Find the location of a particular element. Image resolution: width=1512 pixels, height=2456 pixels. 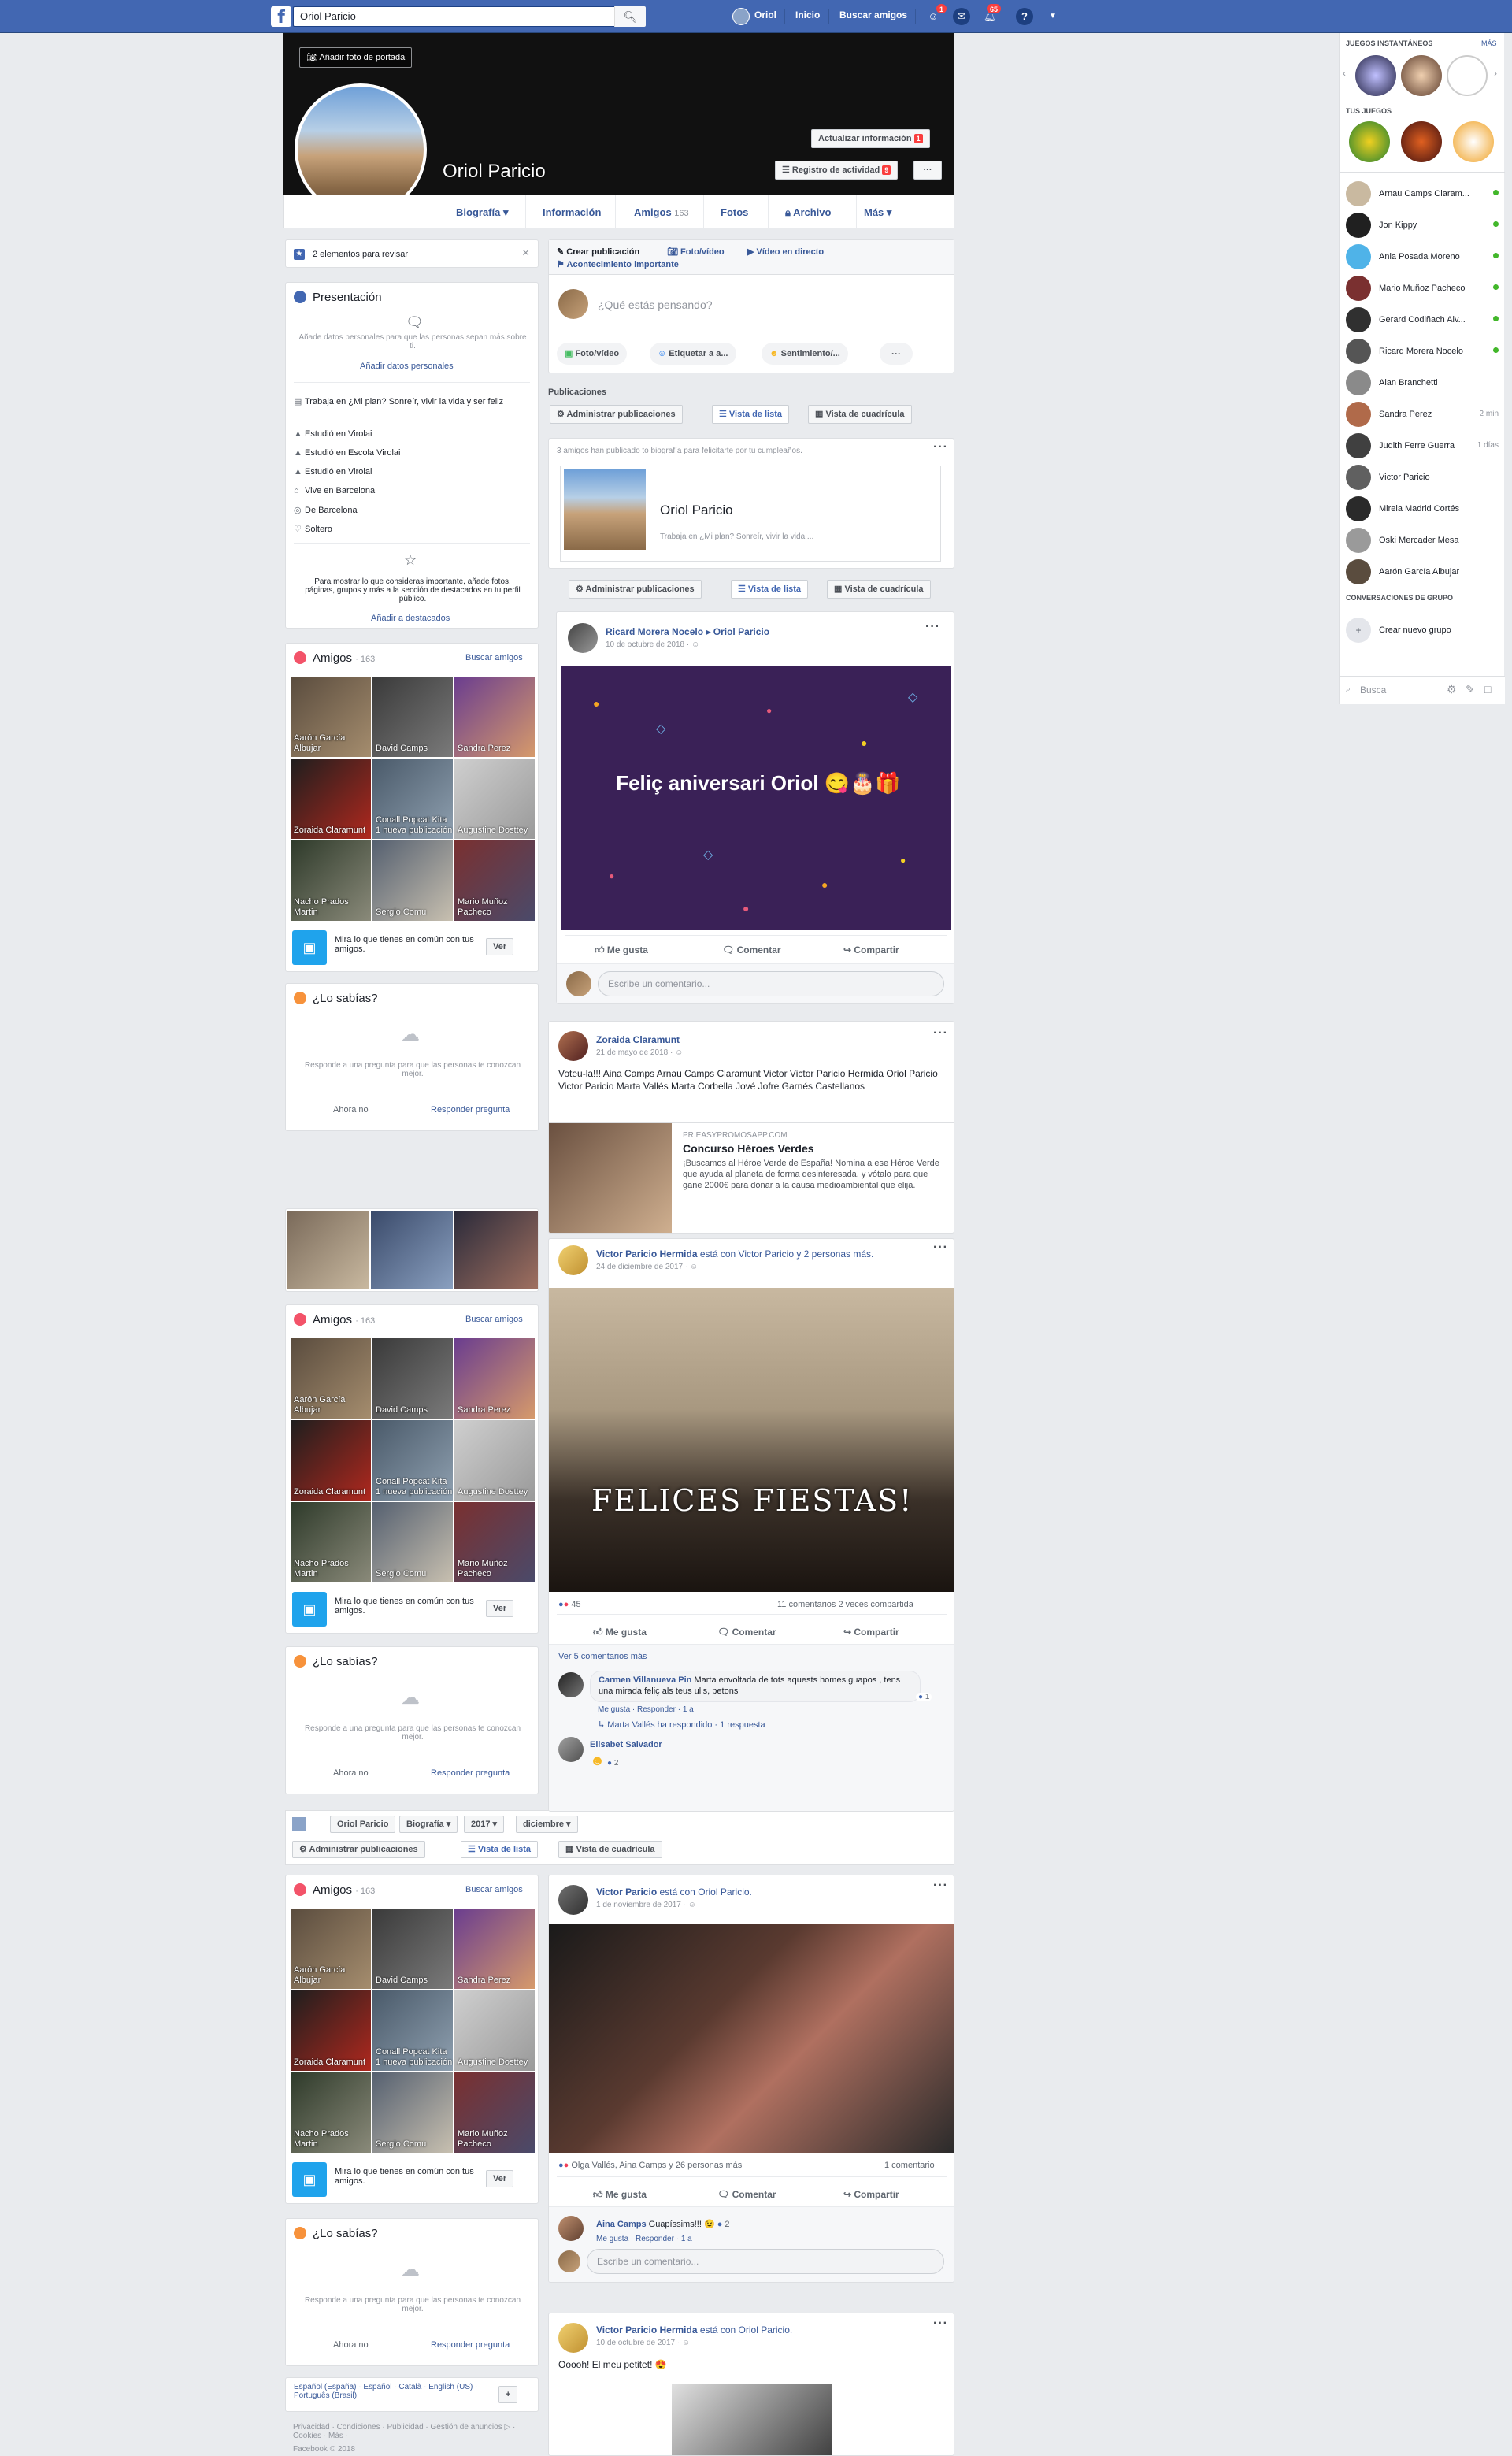

post-photo: FELICES FIESTAS! is located at coordinates (751, 1440).